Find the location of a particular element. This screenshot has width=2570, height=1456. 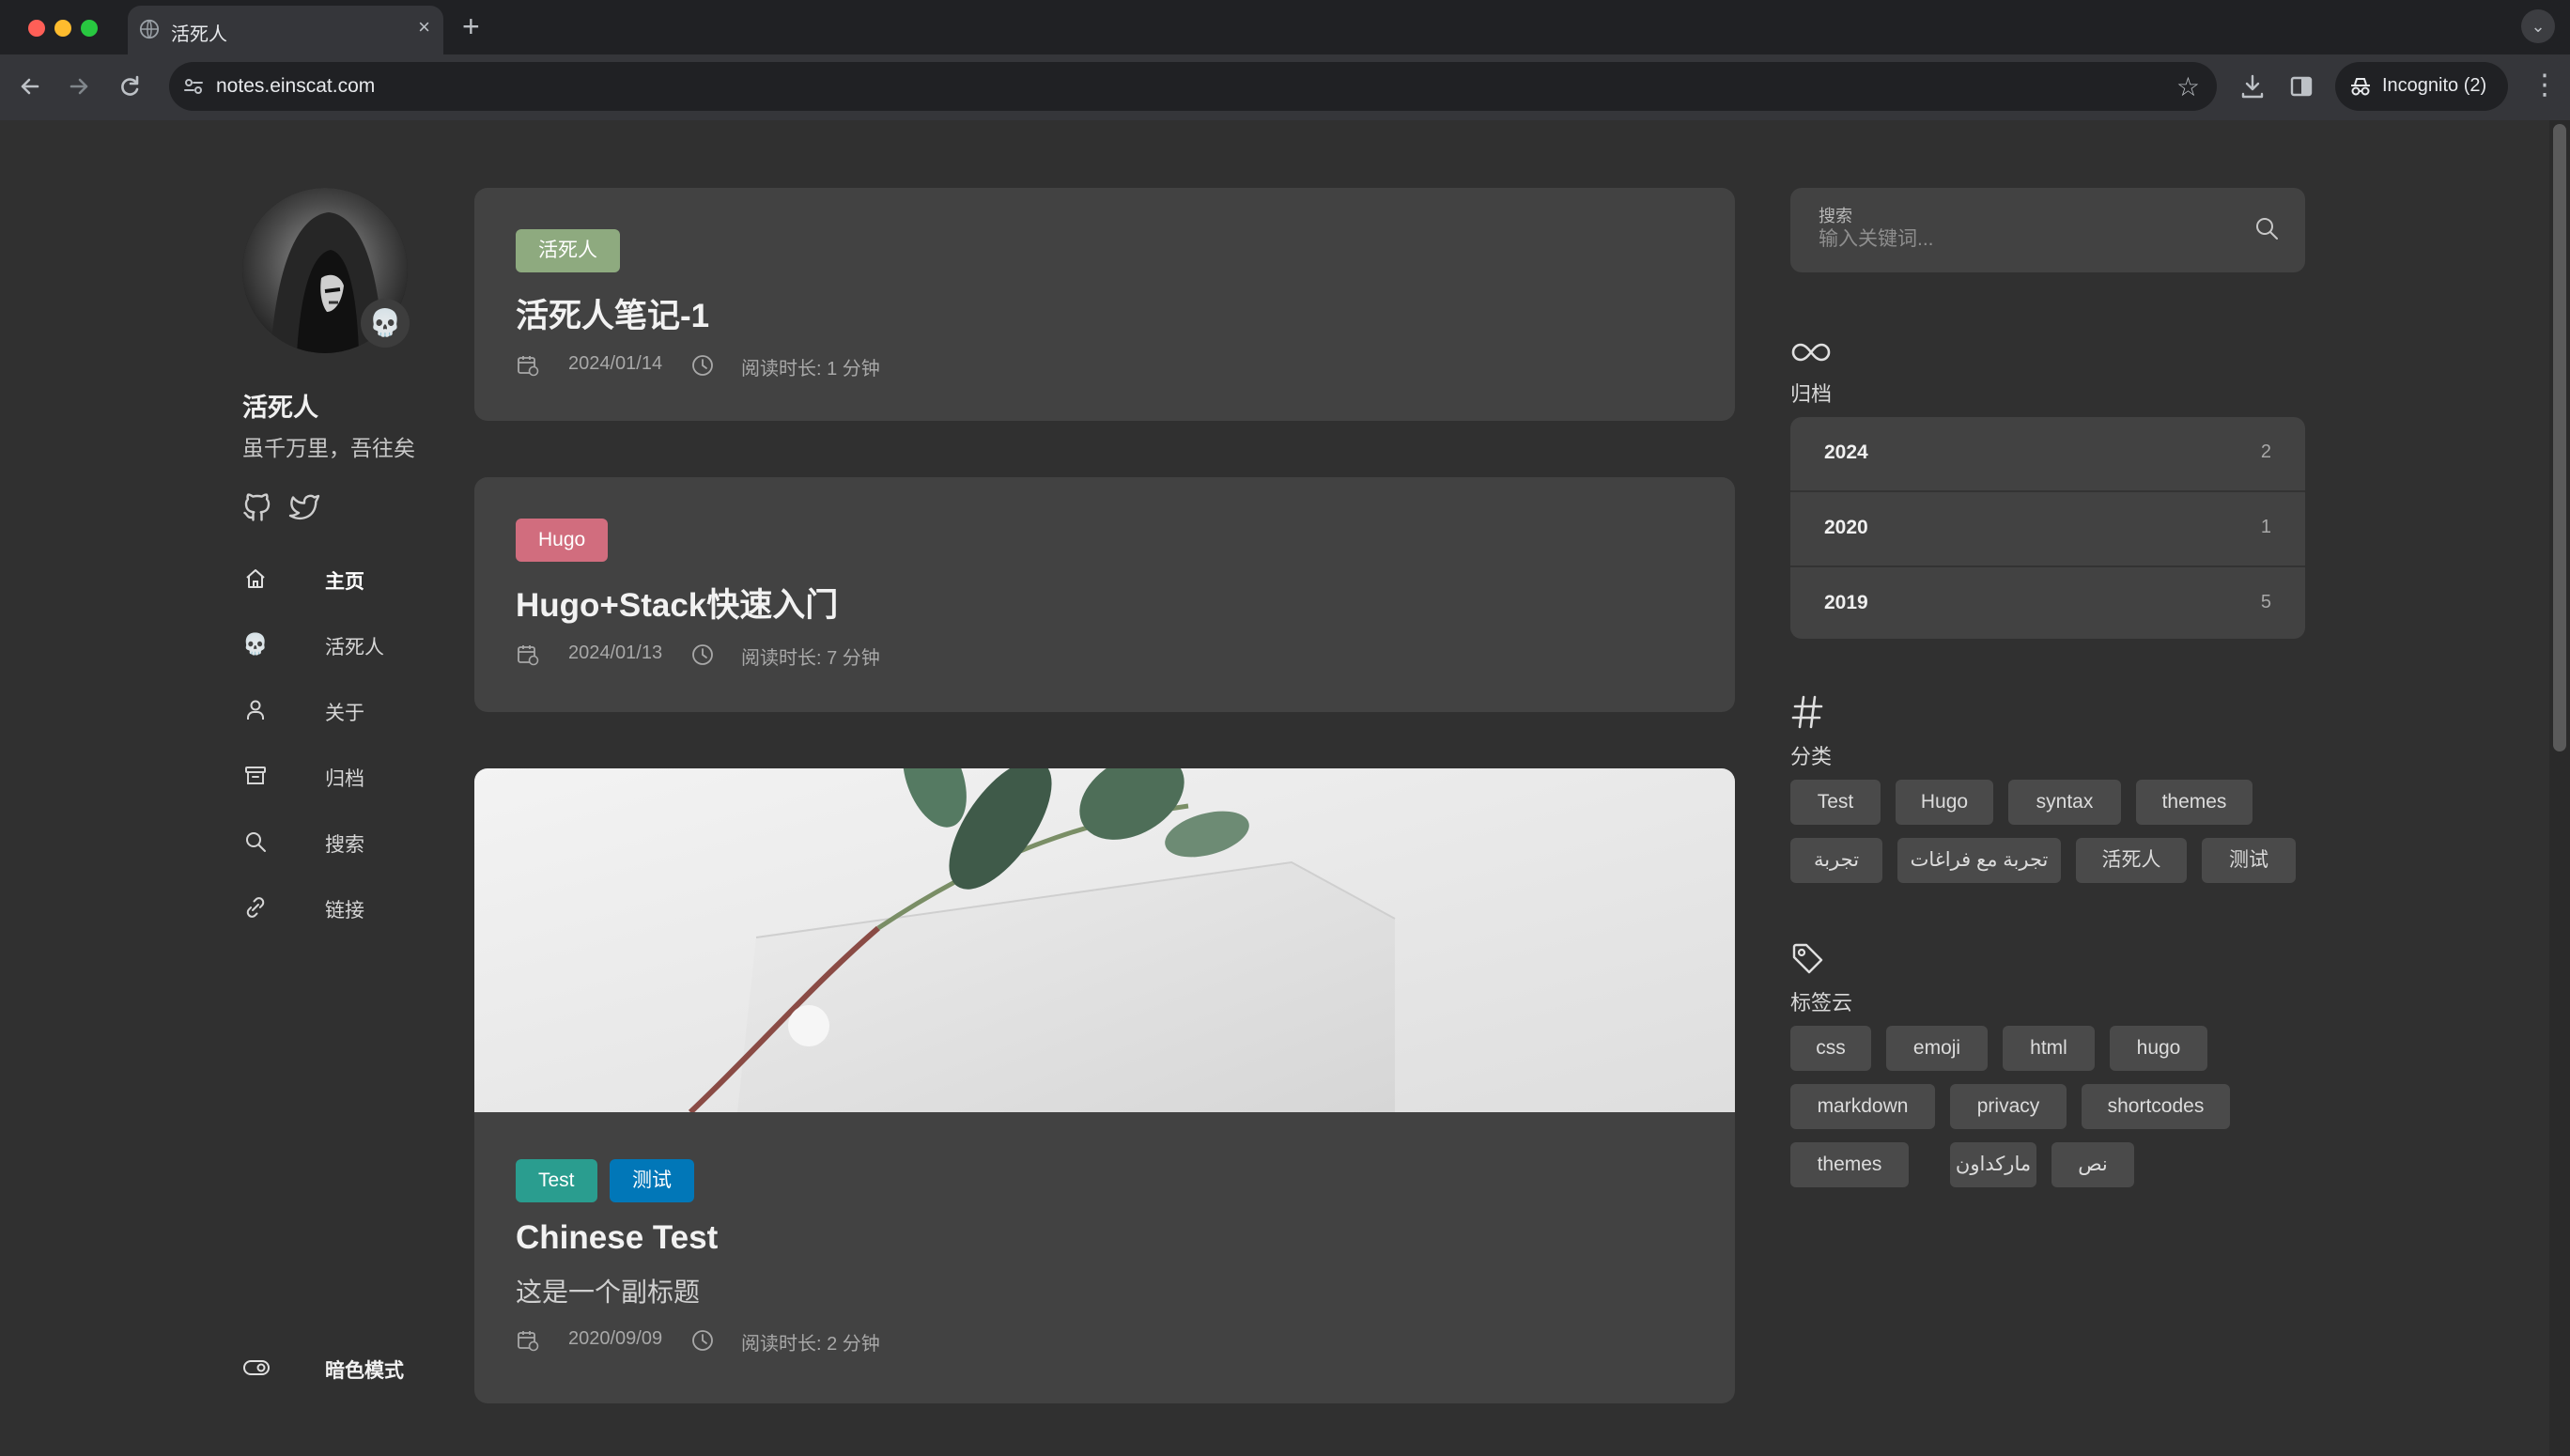

tag-cloud-item: privacy is located at coordinates (2009, 1106).